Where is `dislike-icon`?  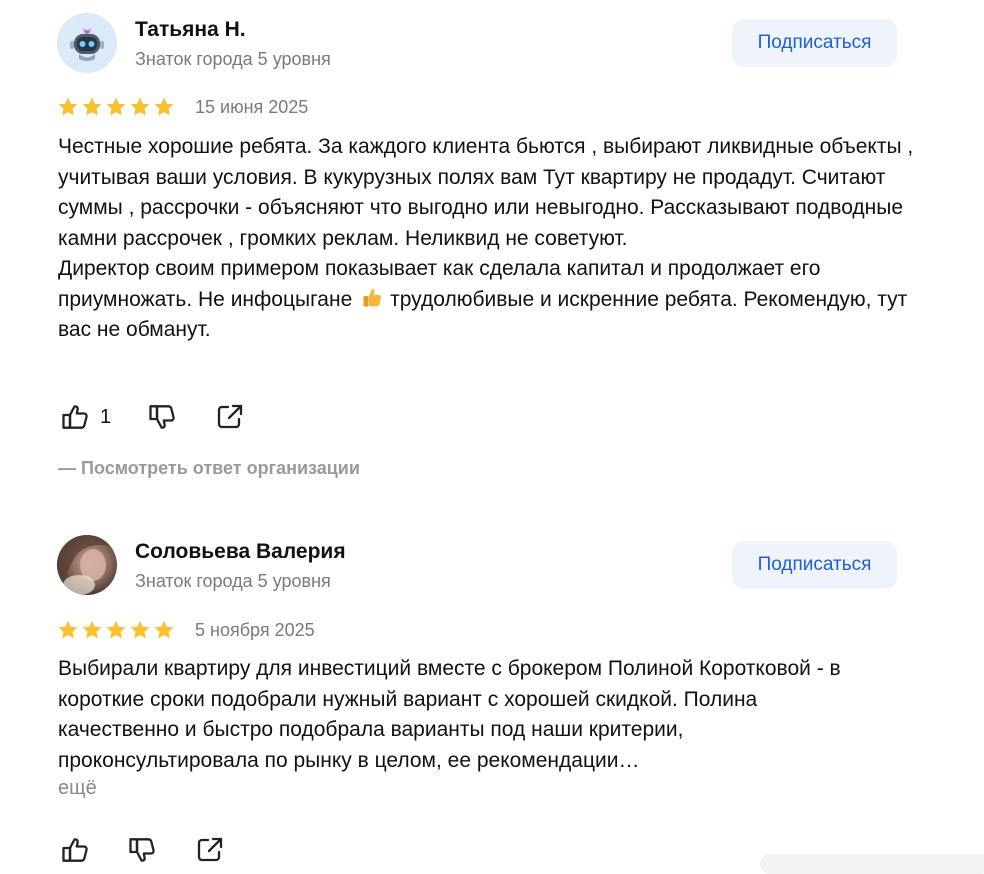 dislike-icon is located at coordinates (162, 417).